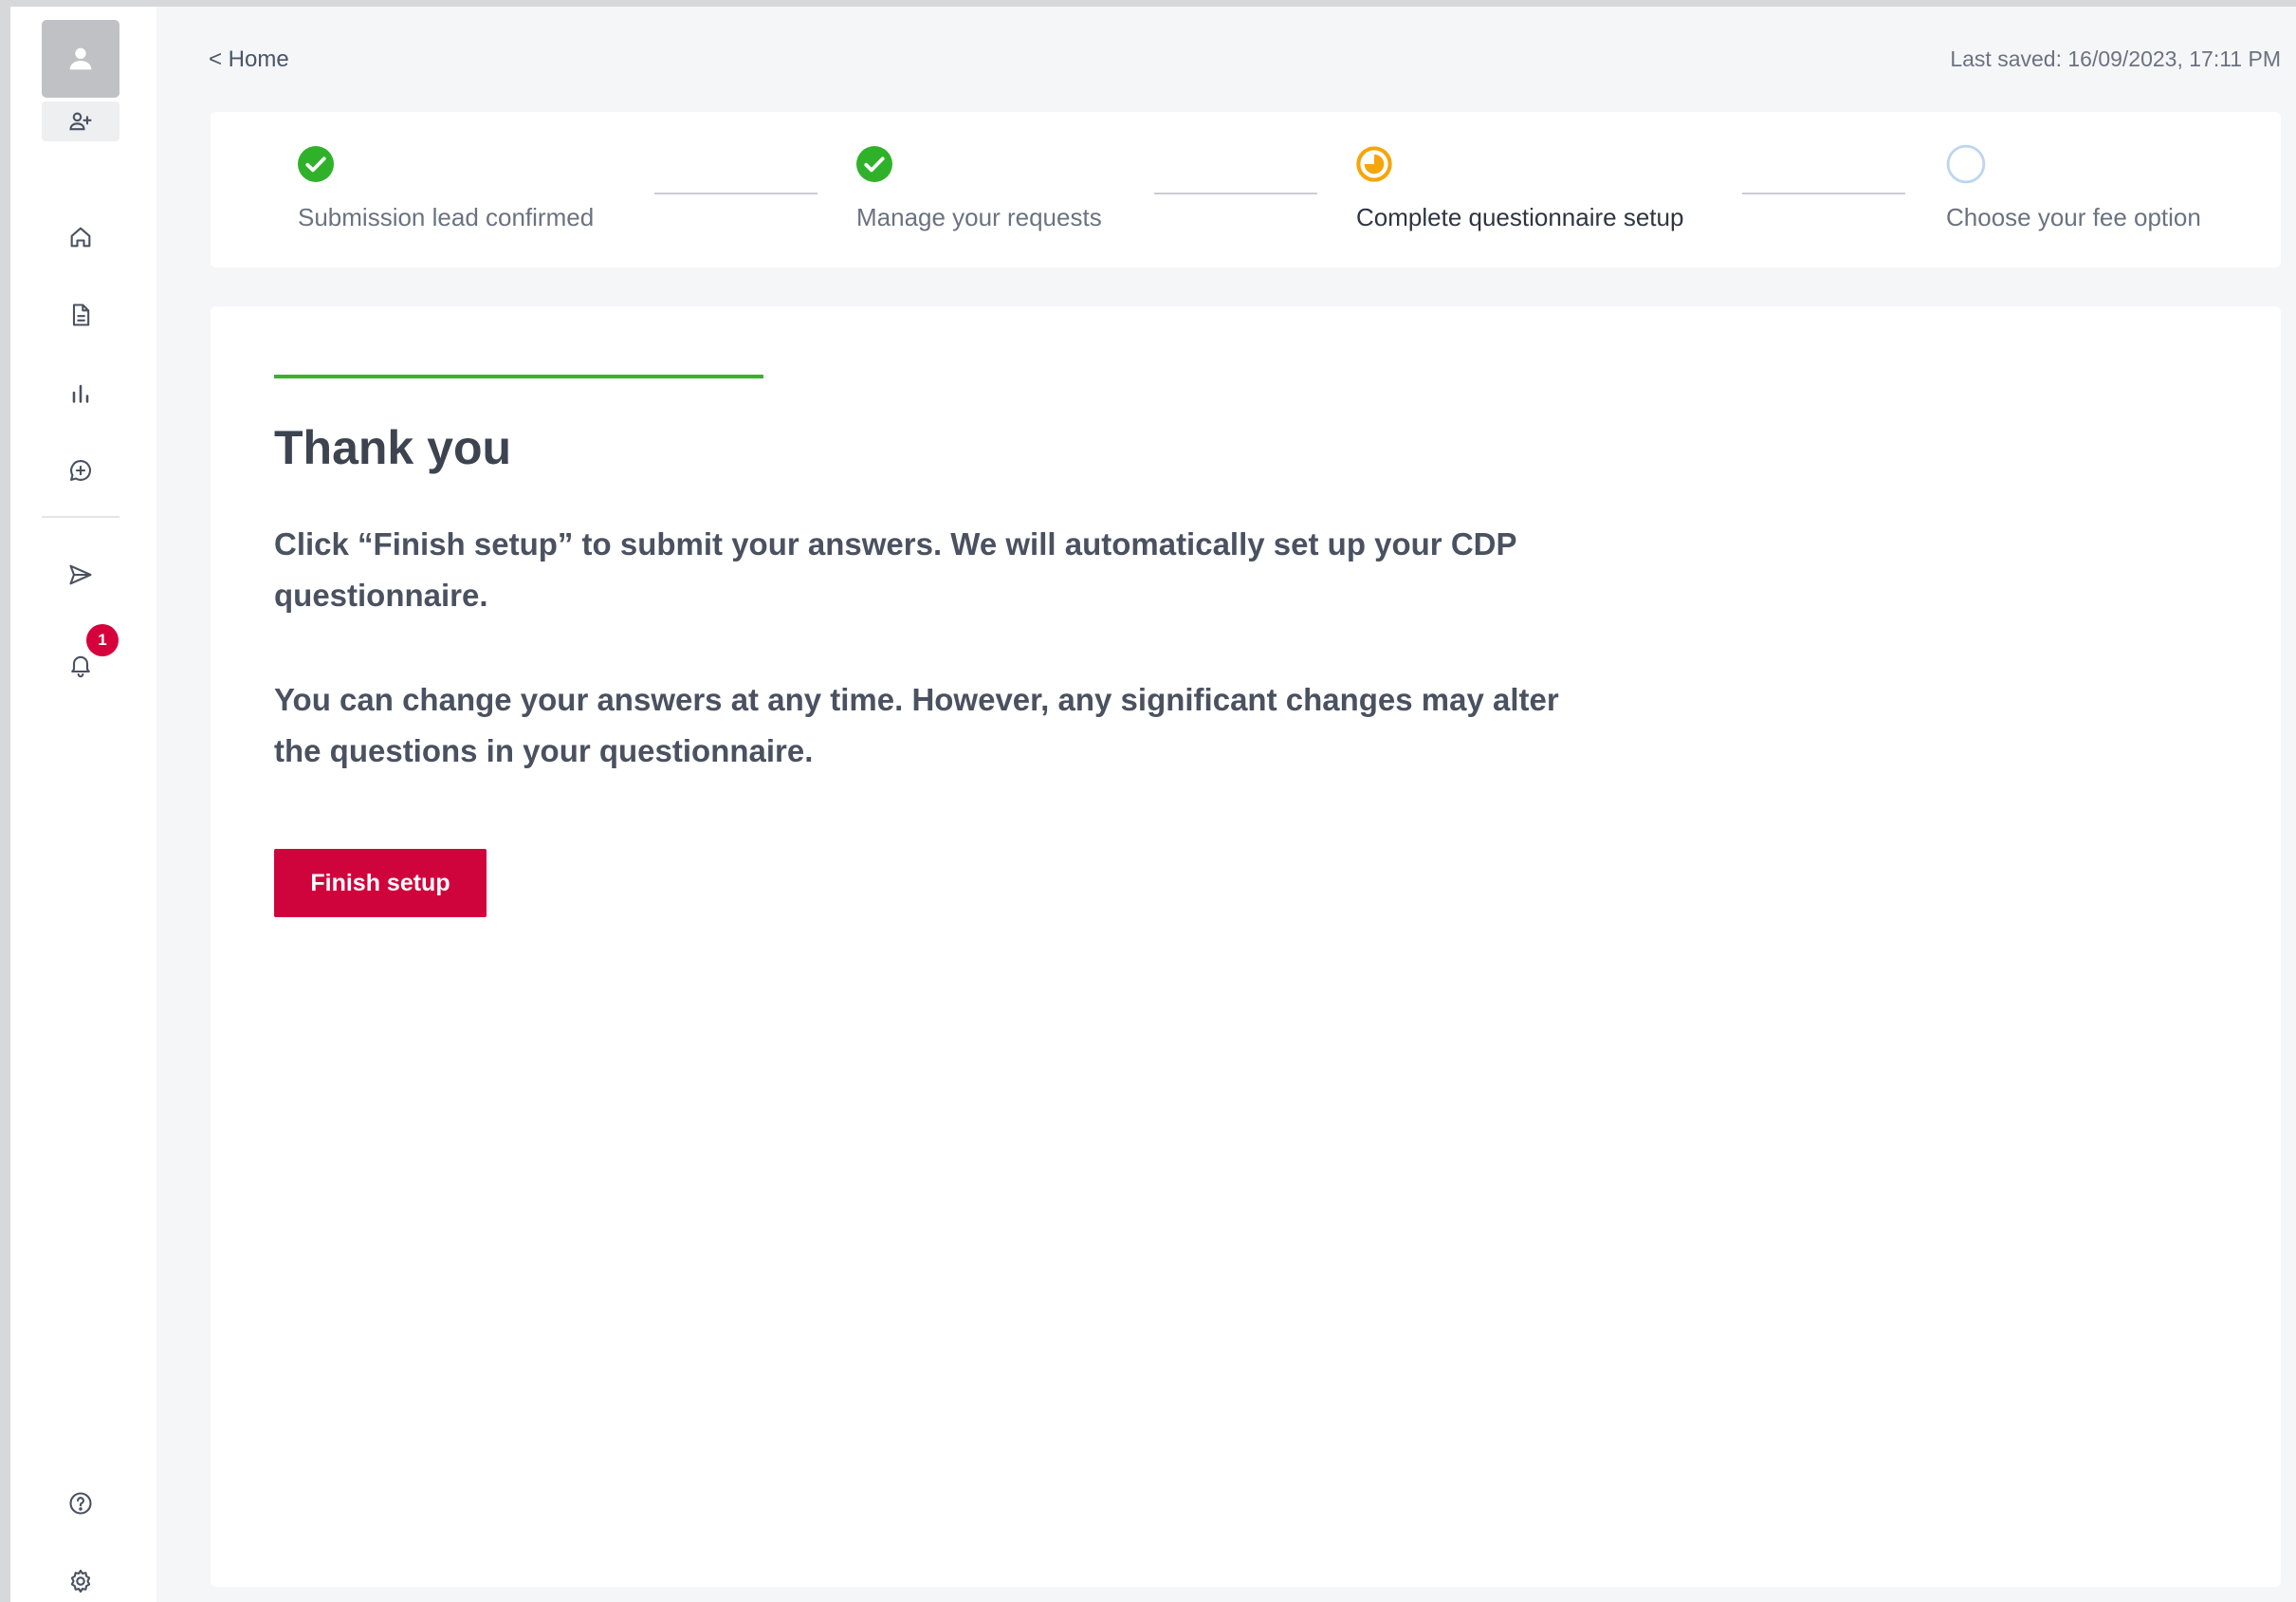 This screenshot has height=1602, width=2296. Describe the element at coordinates (80, 517) in the screenshot. I see `sidebar-divider` at that location.